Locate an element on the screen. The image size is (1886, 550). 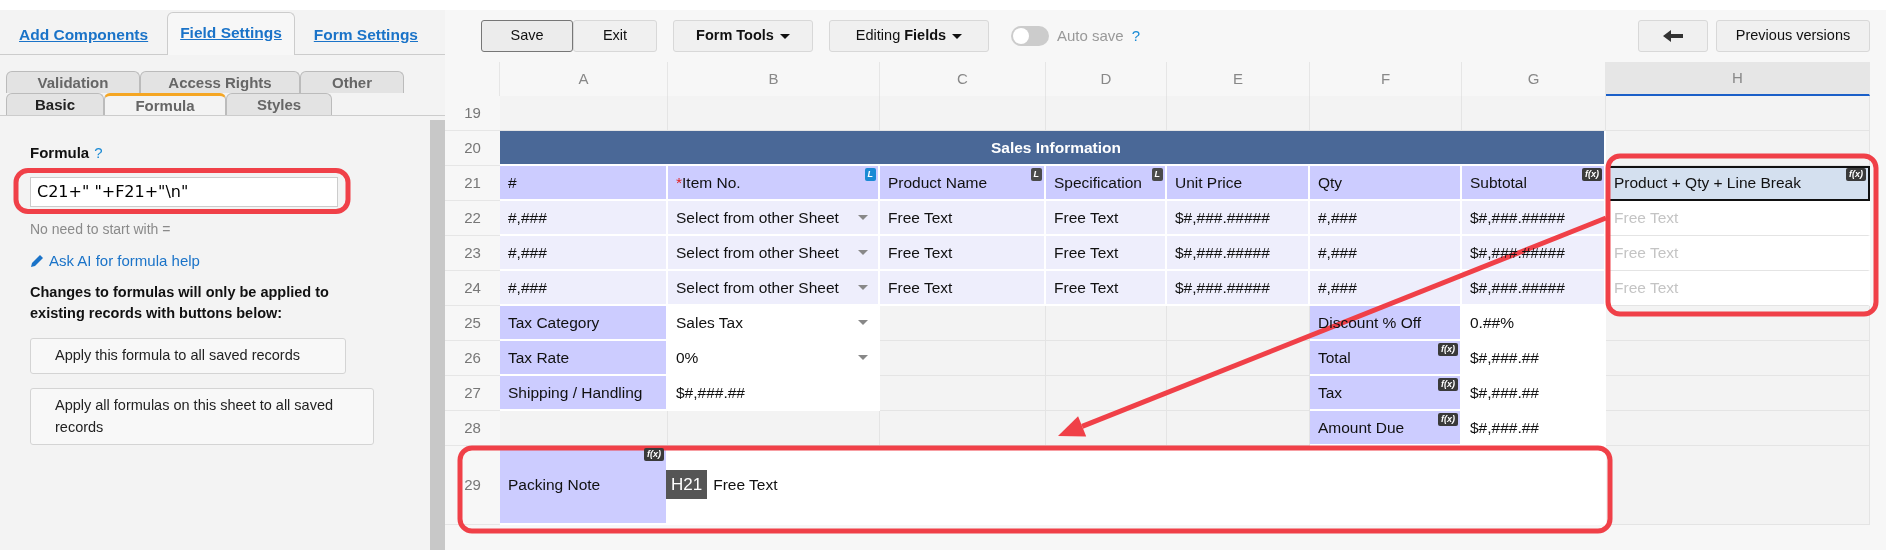
back-button is located at coordinates (1673, 36).